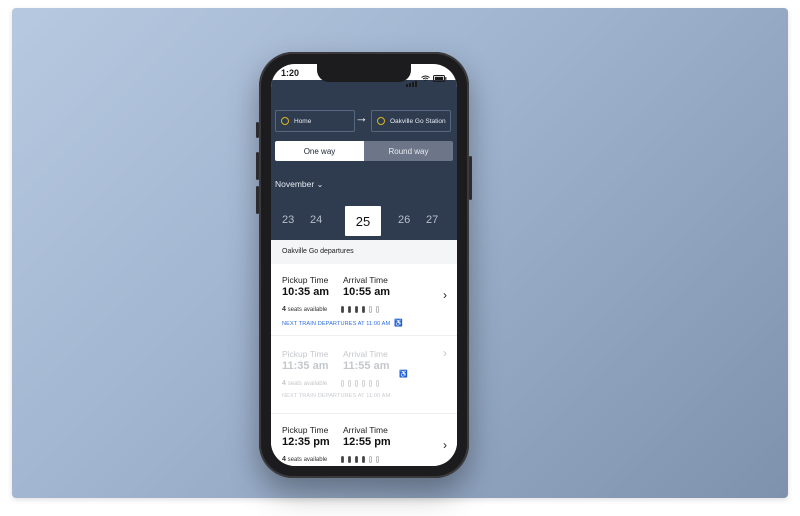 This screenshot has height=516, width=800. Describe the element at coordinates (367, 292) in the screenshot. I see `arrival-time: 10:55 am` at that location.